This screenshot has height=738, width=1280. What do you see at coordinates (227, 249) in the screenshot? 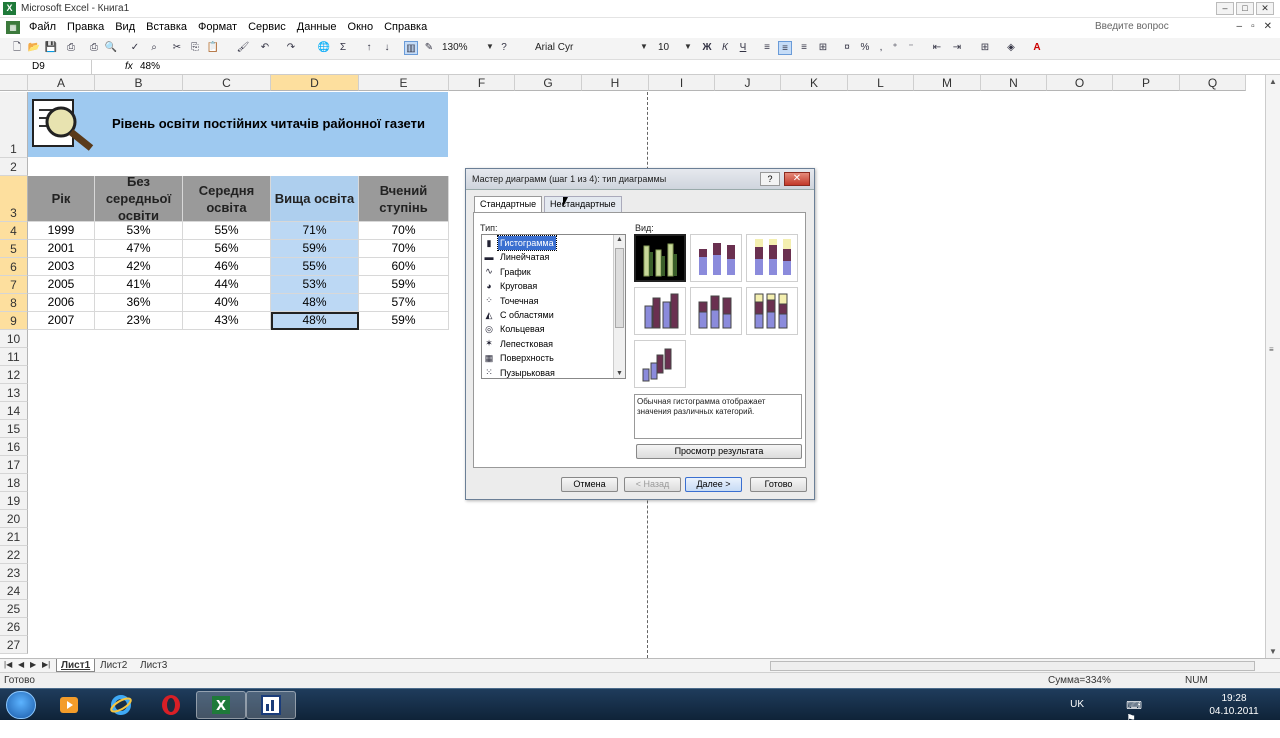
I see `table-cell: 56%` at bounding box center [227, 249].